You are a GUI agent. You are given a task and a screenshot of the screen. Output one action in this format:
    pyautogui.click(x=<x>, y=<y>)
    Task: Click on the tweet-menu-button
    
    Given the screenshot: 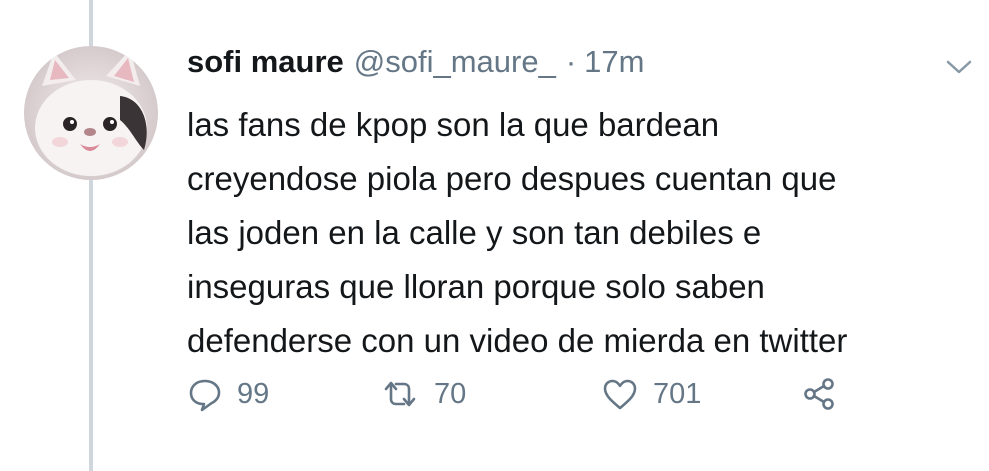 What is the action you would take?
    pyautogui.click(x=959, y=67)
    